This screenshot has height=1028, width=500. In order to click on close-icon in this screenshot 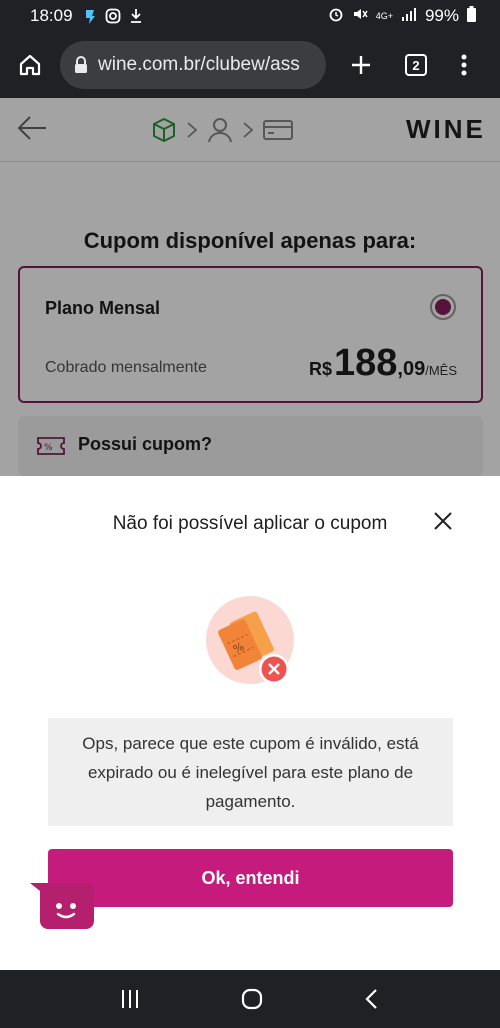, I will do `click(443, 521)`.